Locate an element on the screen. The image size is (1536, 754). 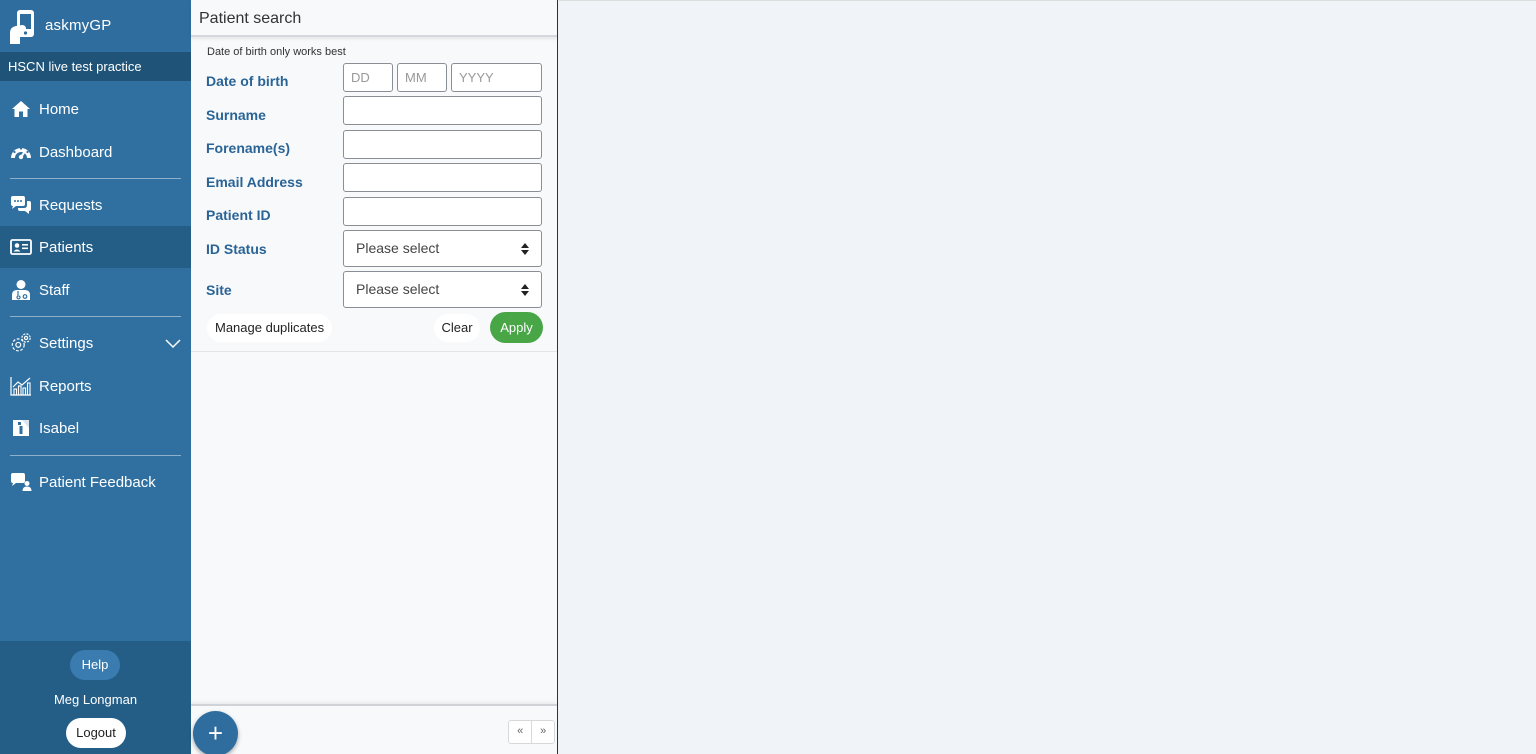
sidebar-item-home: Home is located at coordinates (95, 109).